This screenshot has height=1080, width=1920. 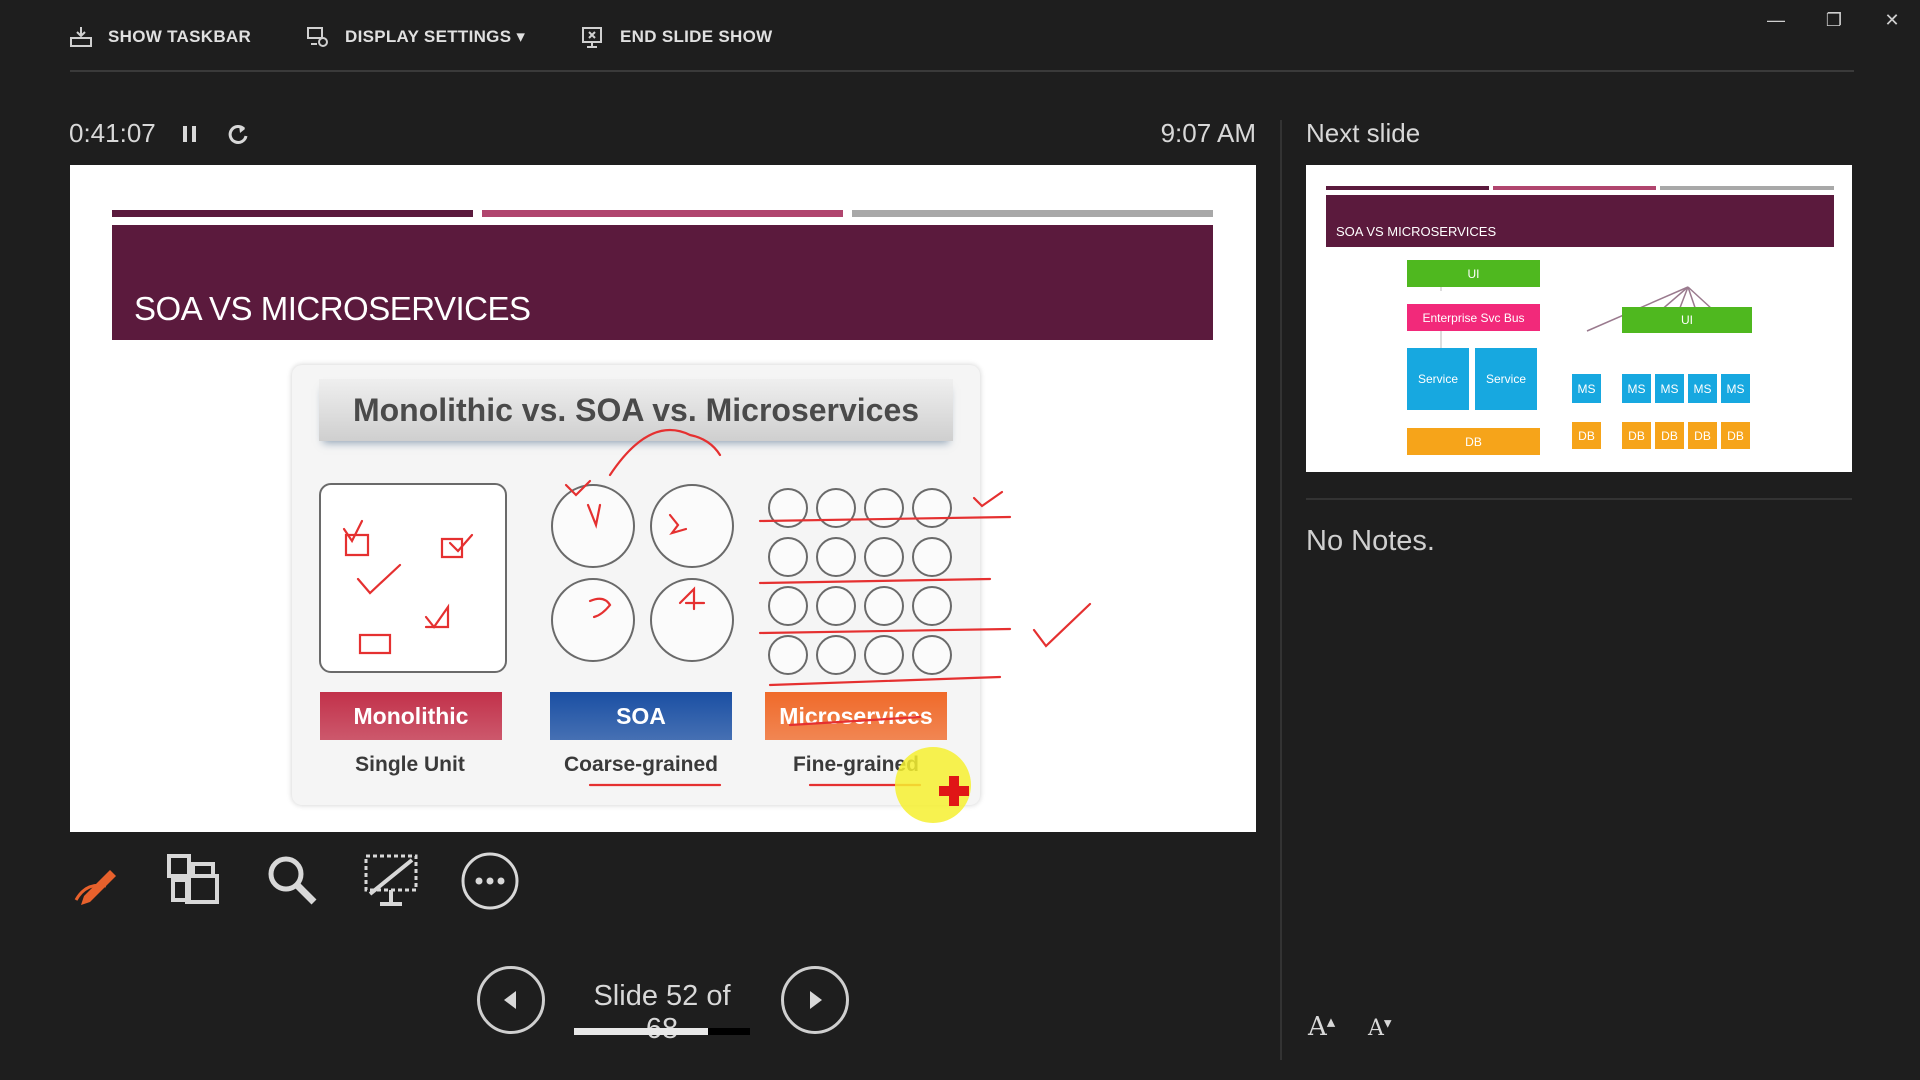 What do you see at coordinates (662, 282) in the screenshot?
I see `slide-header: SOA VS MICROSERVICES` at bounding box center [662, 282].